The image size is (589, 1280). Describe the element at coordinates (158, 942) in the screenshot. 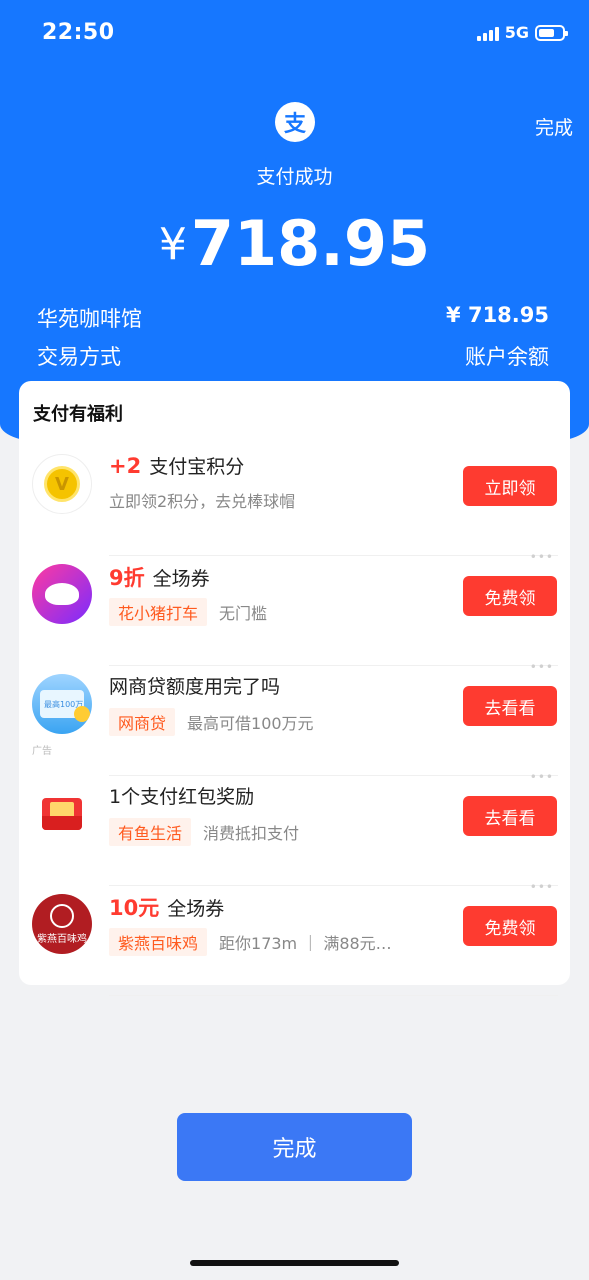

I see `merchant-tag: 紫燕百味鸡` at that location.